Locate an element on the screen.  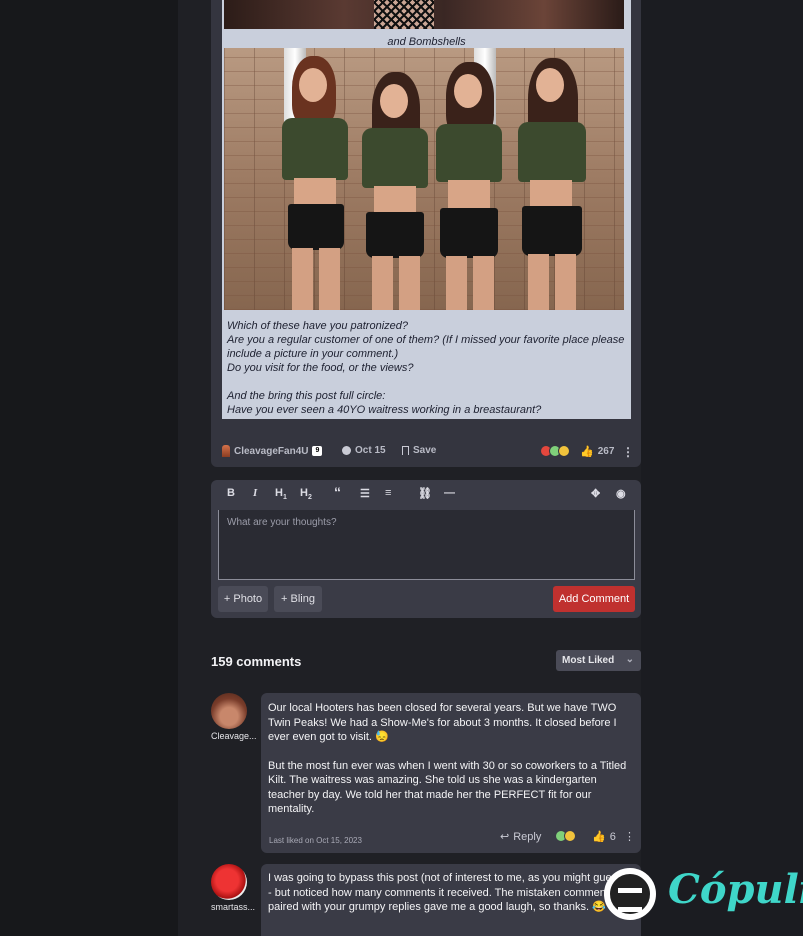
photo-label: Photo is located at coordinates (248, 599).